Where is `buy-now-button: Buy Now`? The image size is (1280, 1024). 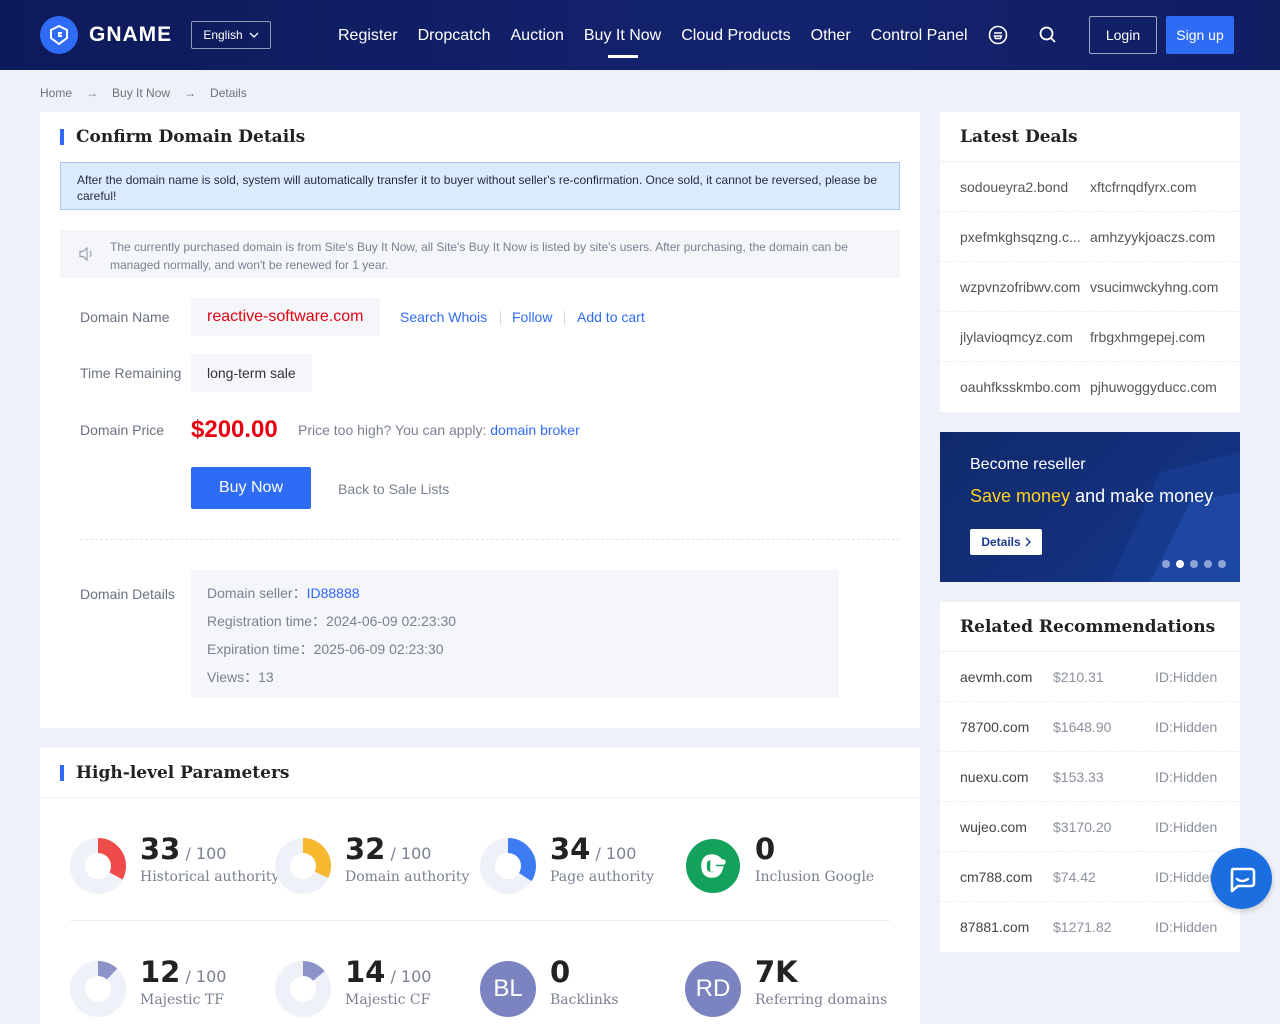
buy-now-button: Buy Now is located at coordinates (251, 488).